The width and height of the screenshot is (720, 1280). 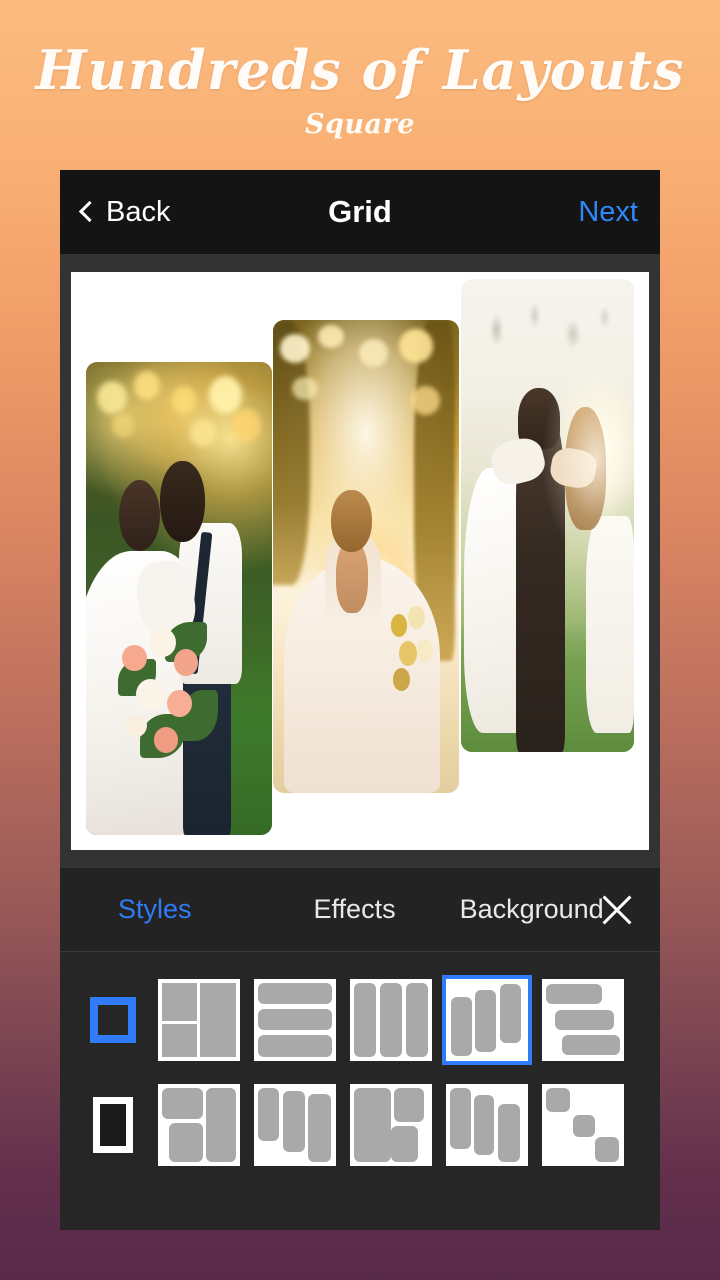 I want to click on square-ratio-button, so click(x=113, y=1020).